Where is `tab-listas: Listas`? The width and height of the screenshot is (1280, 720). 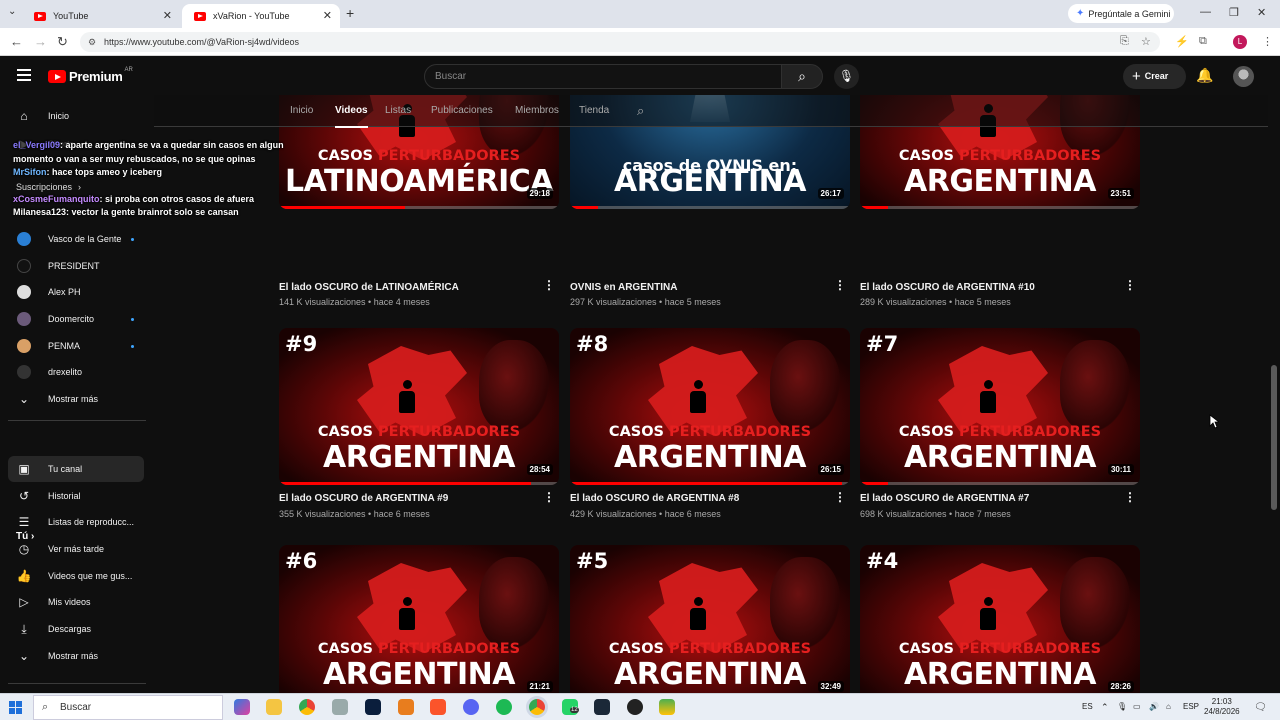
tab-listas: Listas is located at coordinates (398, 110).